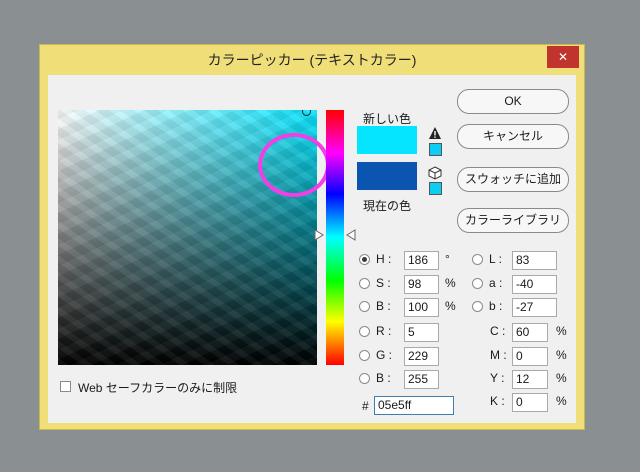  I want to click on lab-a-field: -40, so click(534, 284).